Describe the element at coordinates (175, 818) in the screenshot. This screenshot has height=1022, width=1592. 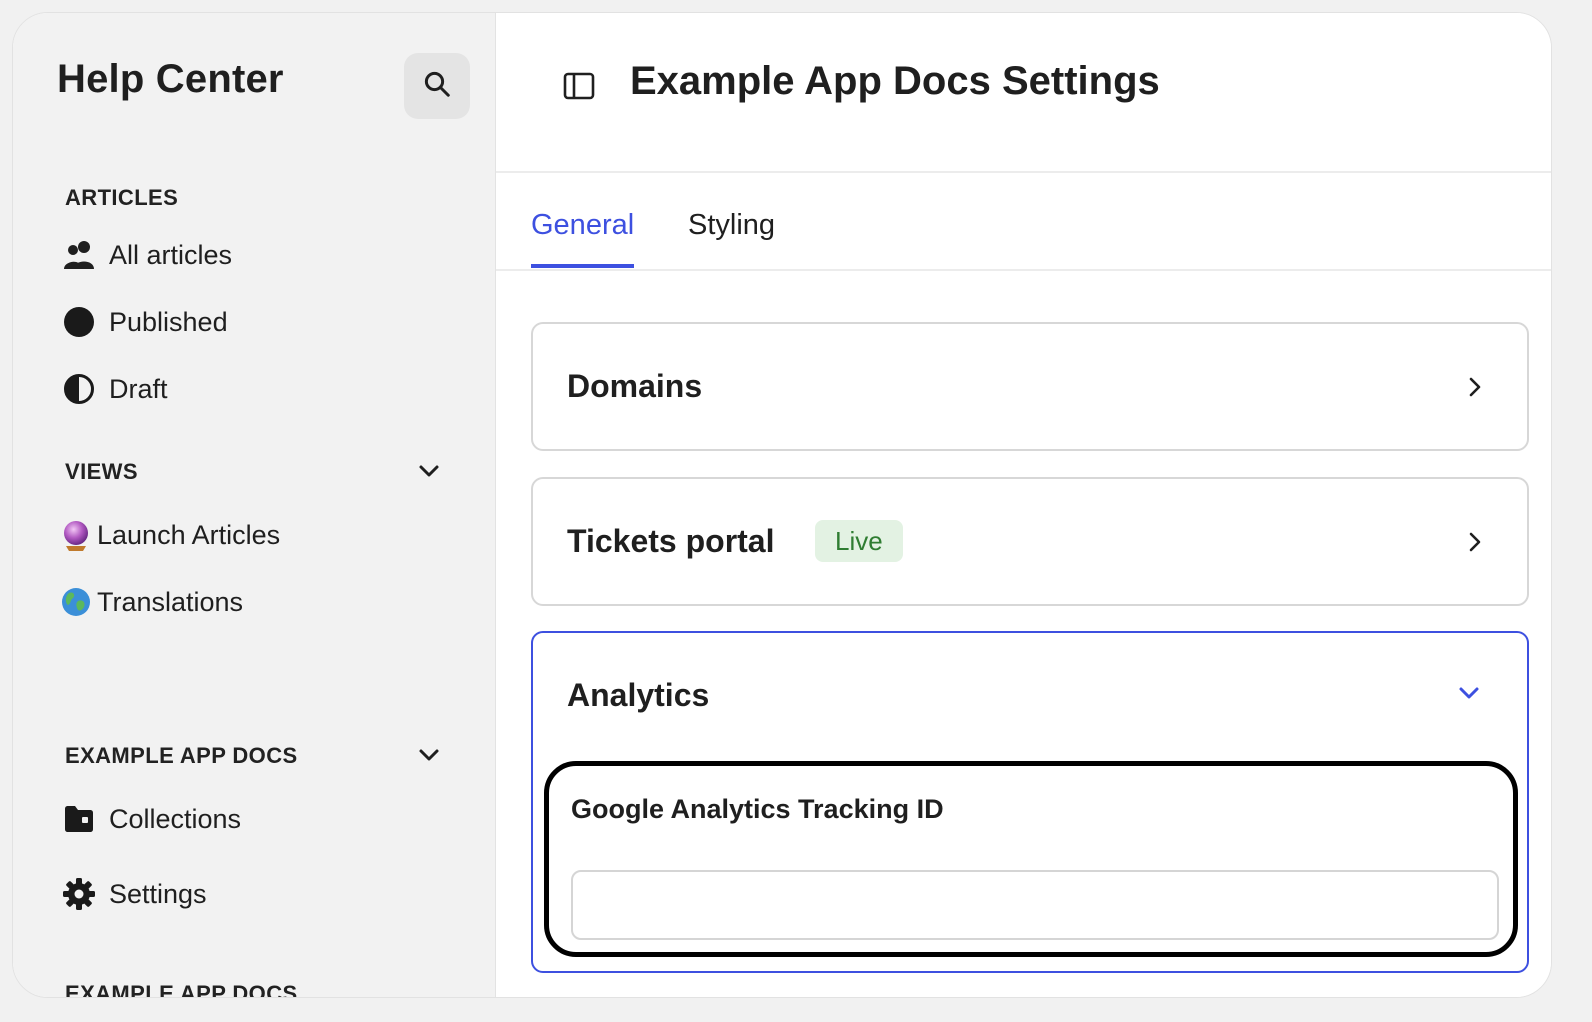
I see `sidebar-item-label: Collections` at that location.